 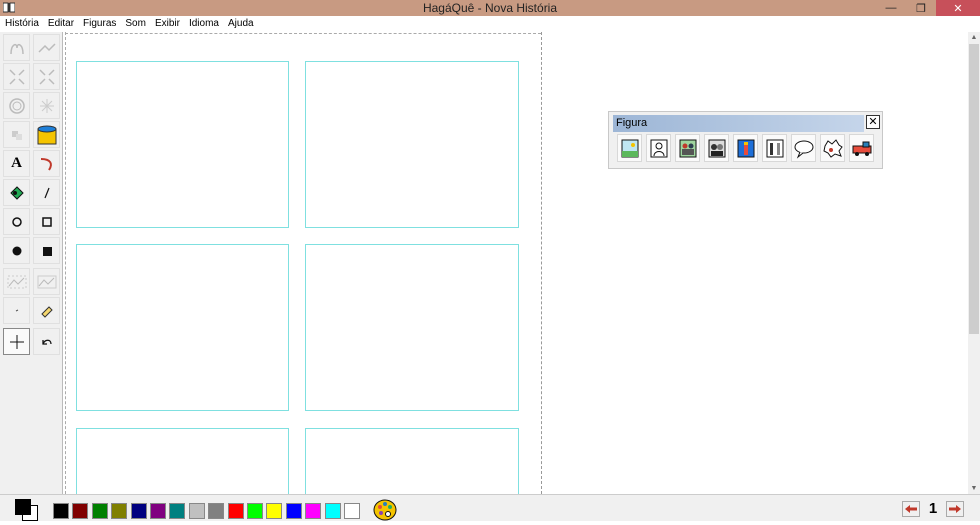 I want to click on person-icon, so click(x=658, y=148).